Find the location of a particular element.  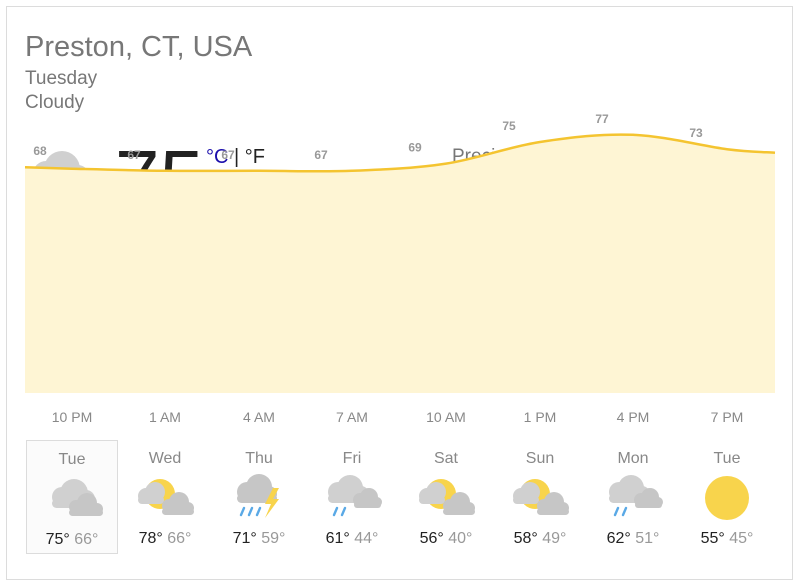

tab-temperature: Temperature is located at coordinates (502, 261).